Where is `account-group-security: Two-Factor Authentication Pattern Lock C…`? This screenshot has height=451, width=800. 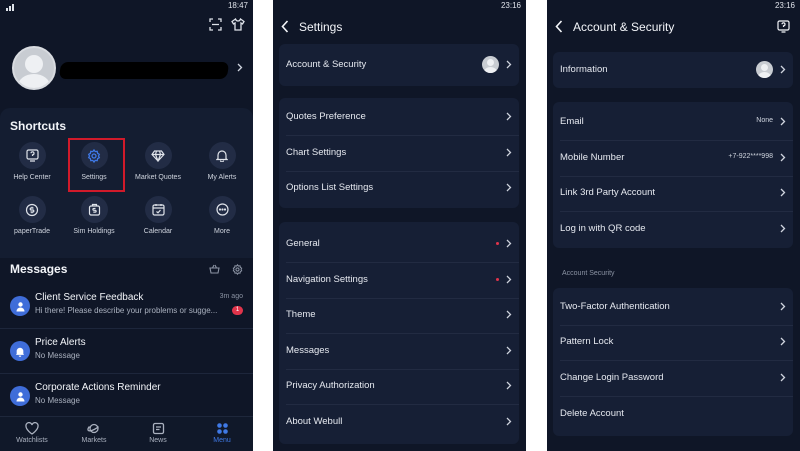
account-group-security: Two-Factor Authentication Pattern Lock C… is located at coordinates (673, 362).